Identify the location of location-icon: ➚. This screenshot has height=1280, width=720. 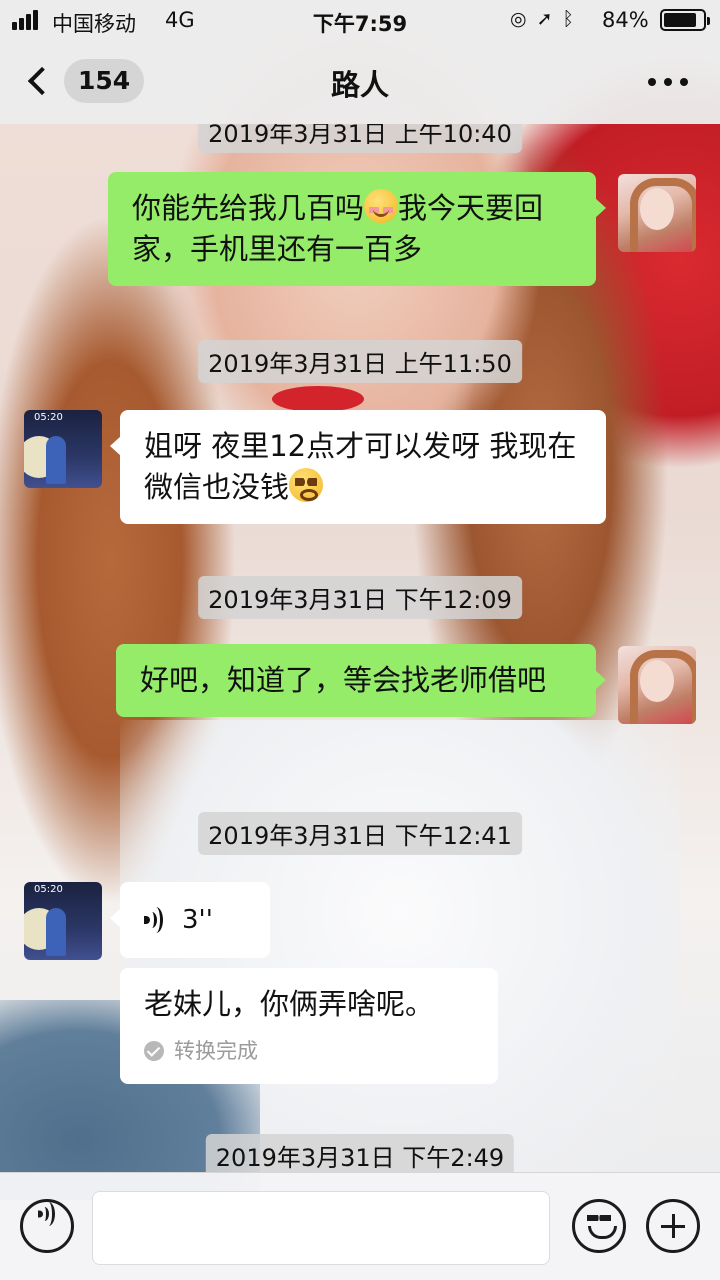
(549, 19).